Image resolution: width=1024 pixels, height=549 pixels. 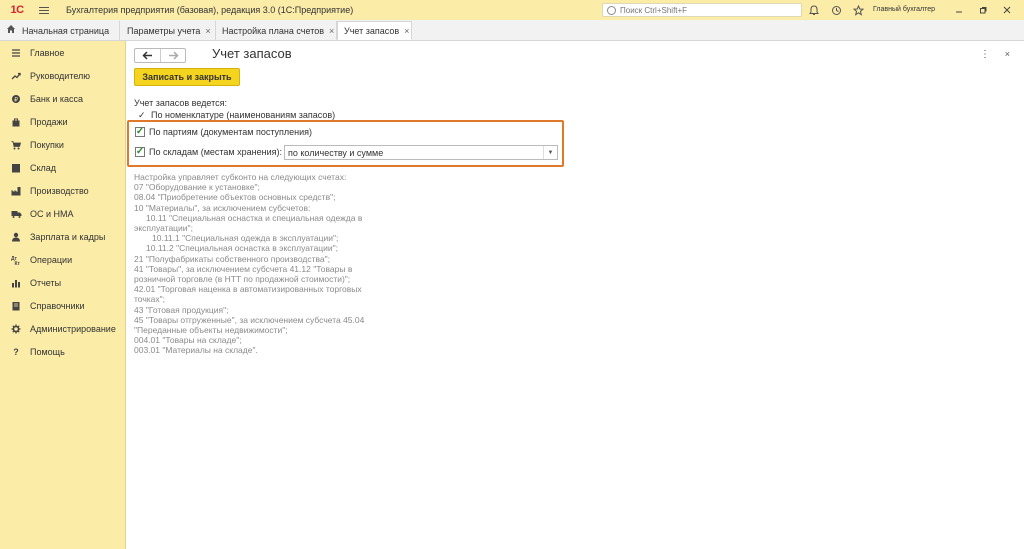 I want to click on dropdown-arrow-icon: ▼, so click(x=550, y=152).